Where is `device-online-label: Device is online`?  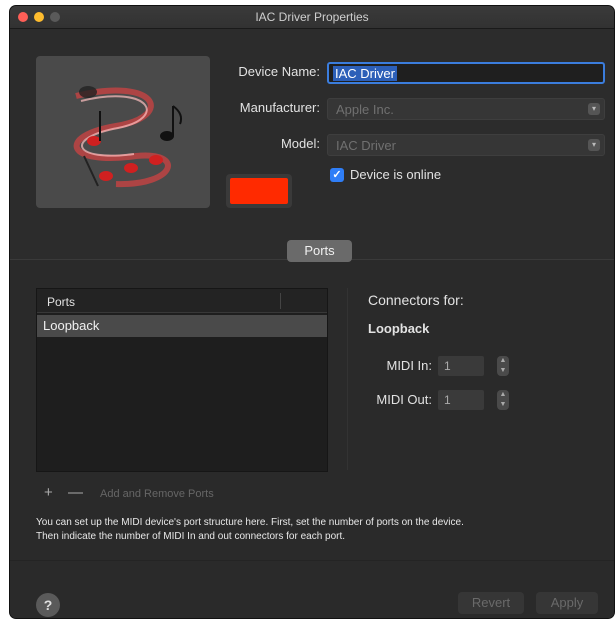 device-online-label: Device is online is located at coordinates (396, 174).